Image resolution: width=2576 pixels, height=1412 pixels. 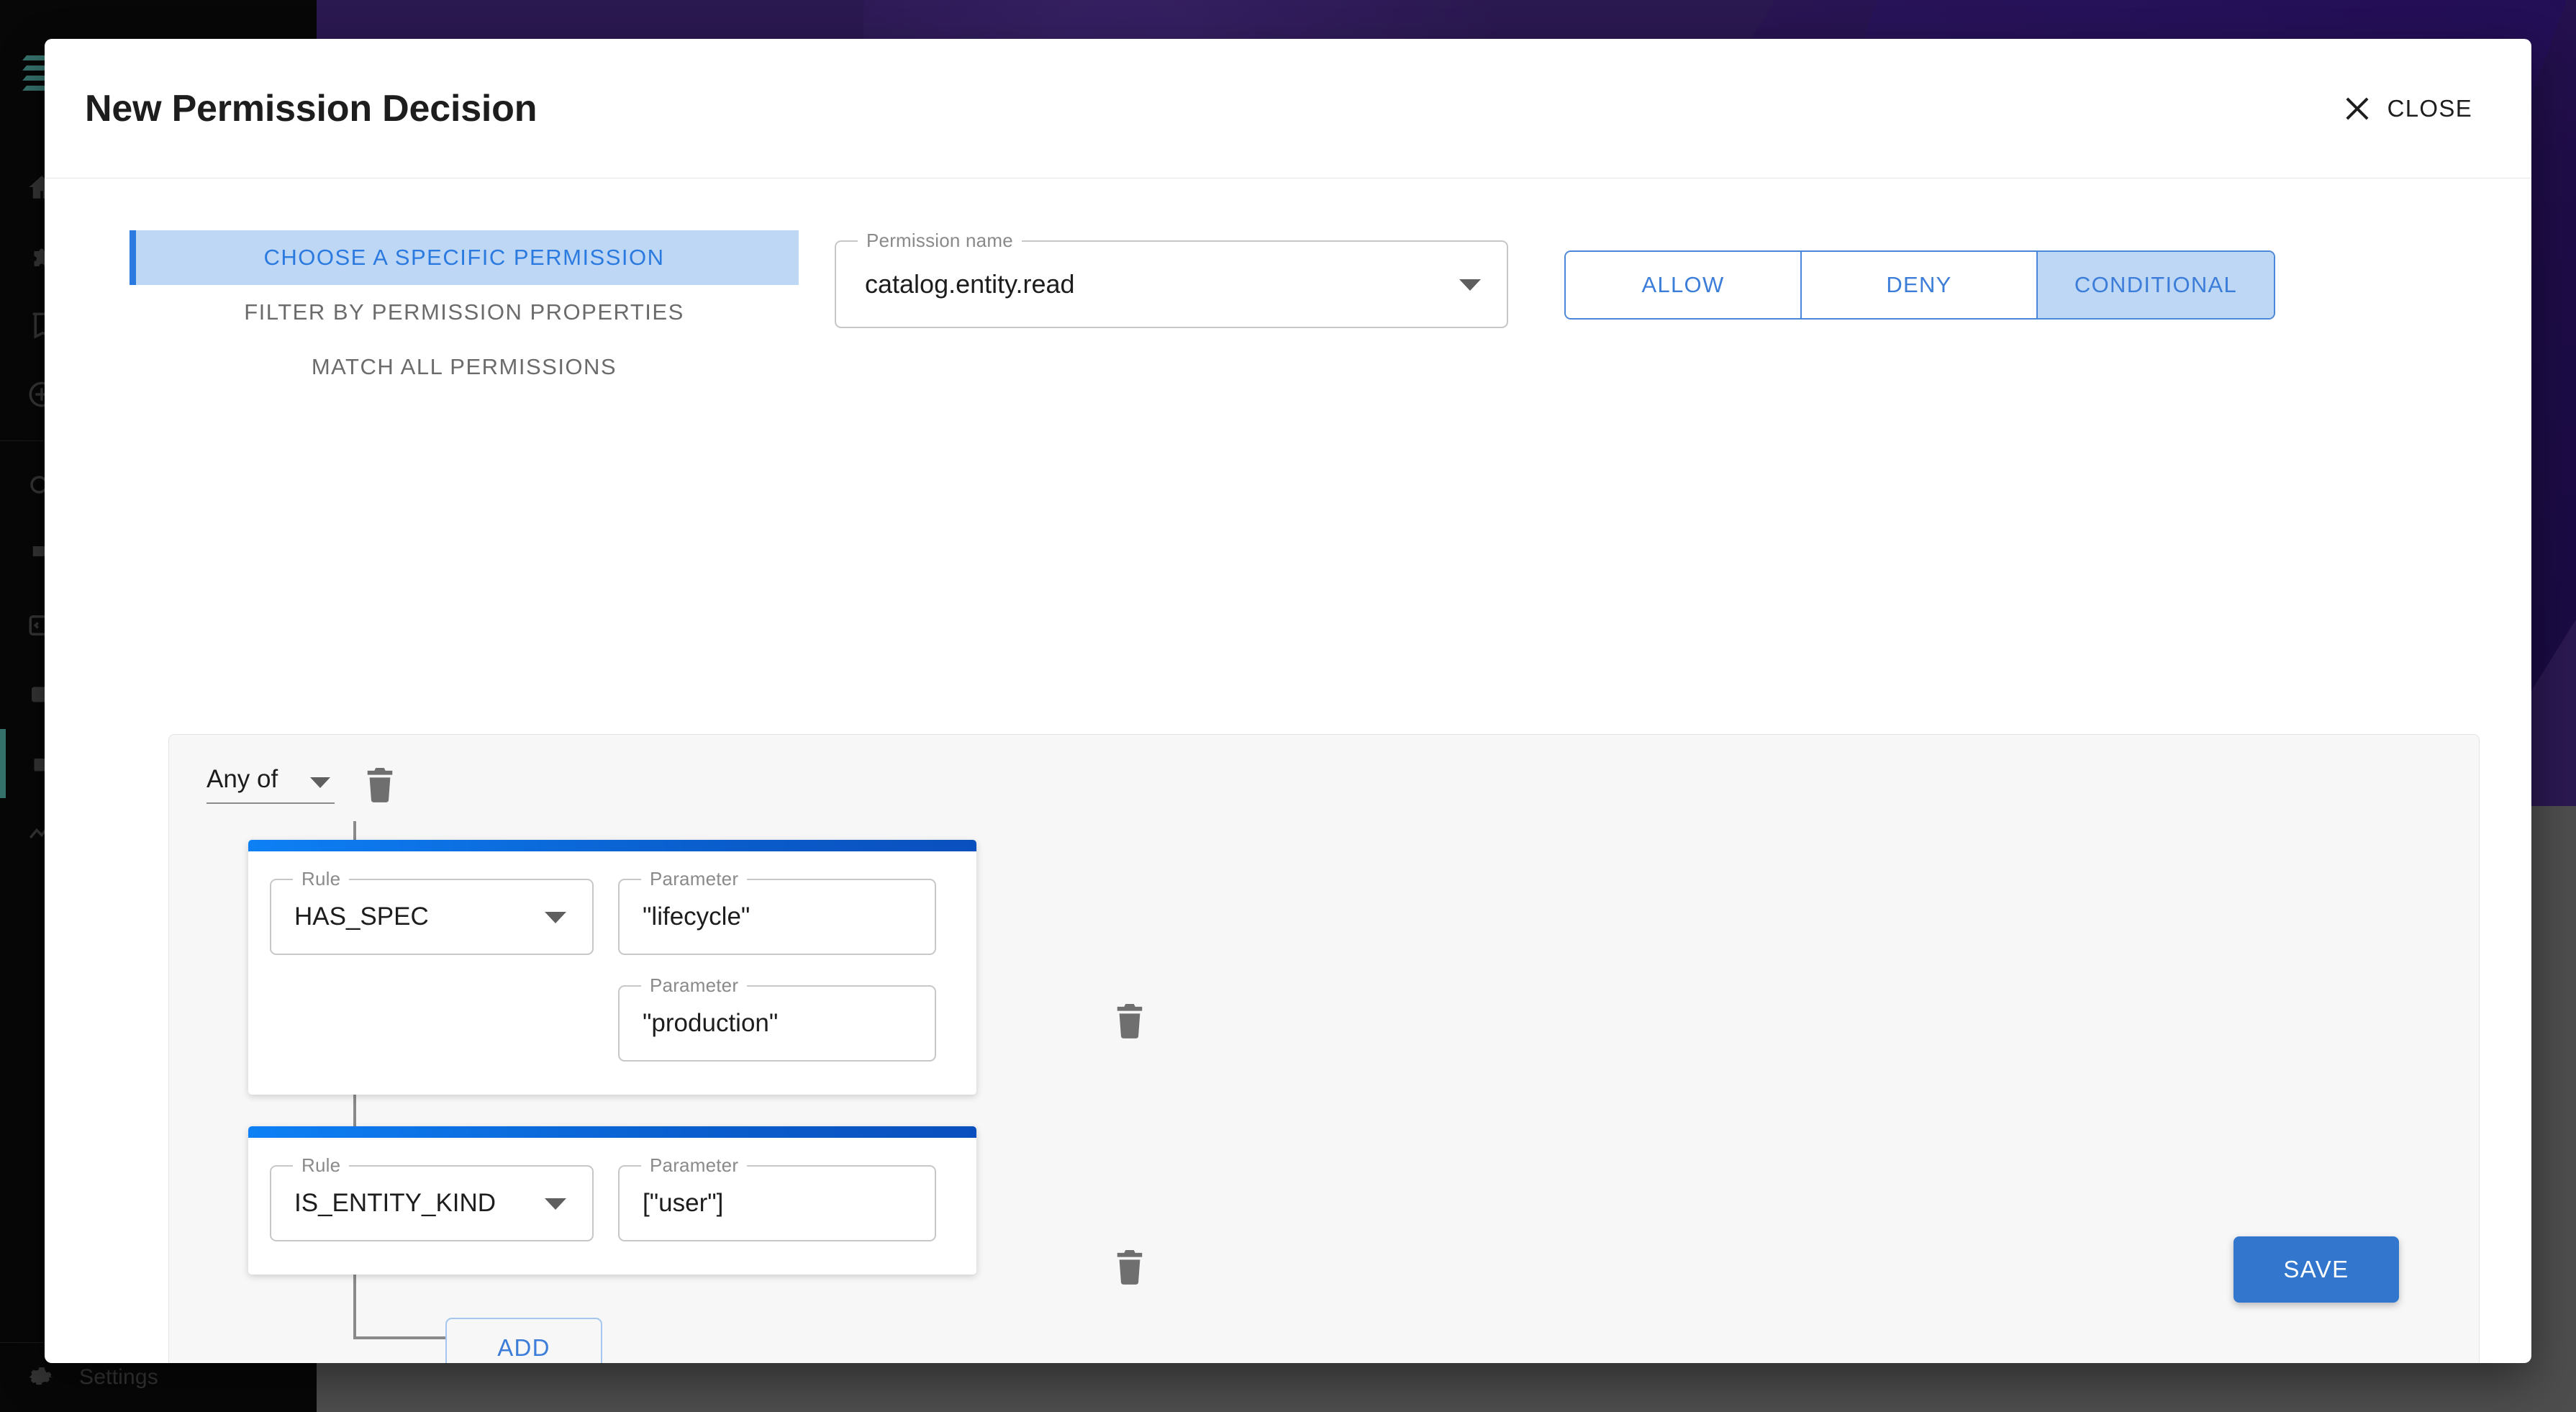 I want to click on effect-button-allow: ALLOW, so click(x=1684, y=285).